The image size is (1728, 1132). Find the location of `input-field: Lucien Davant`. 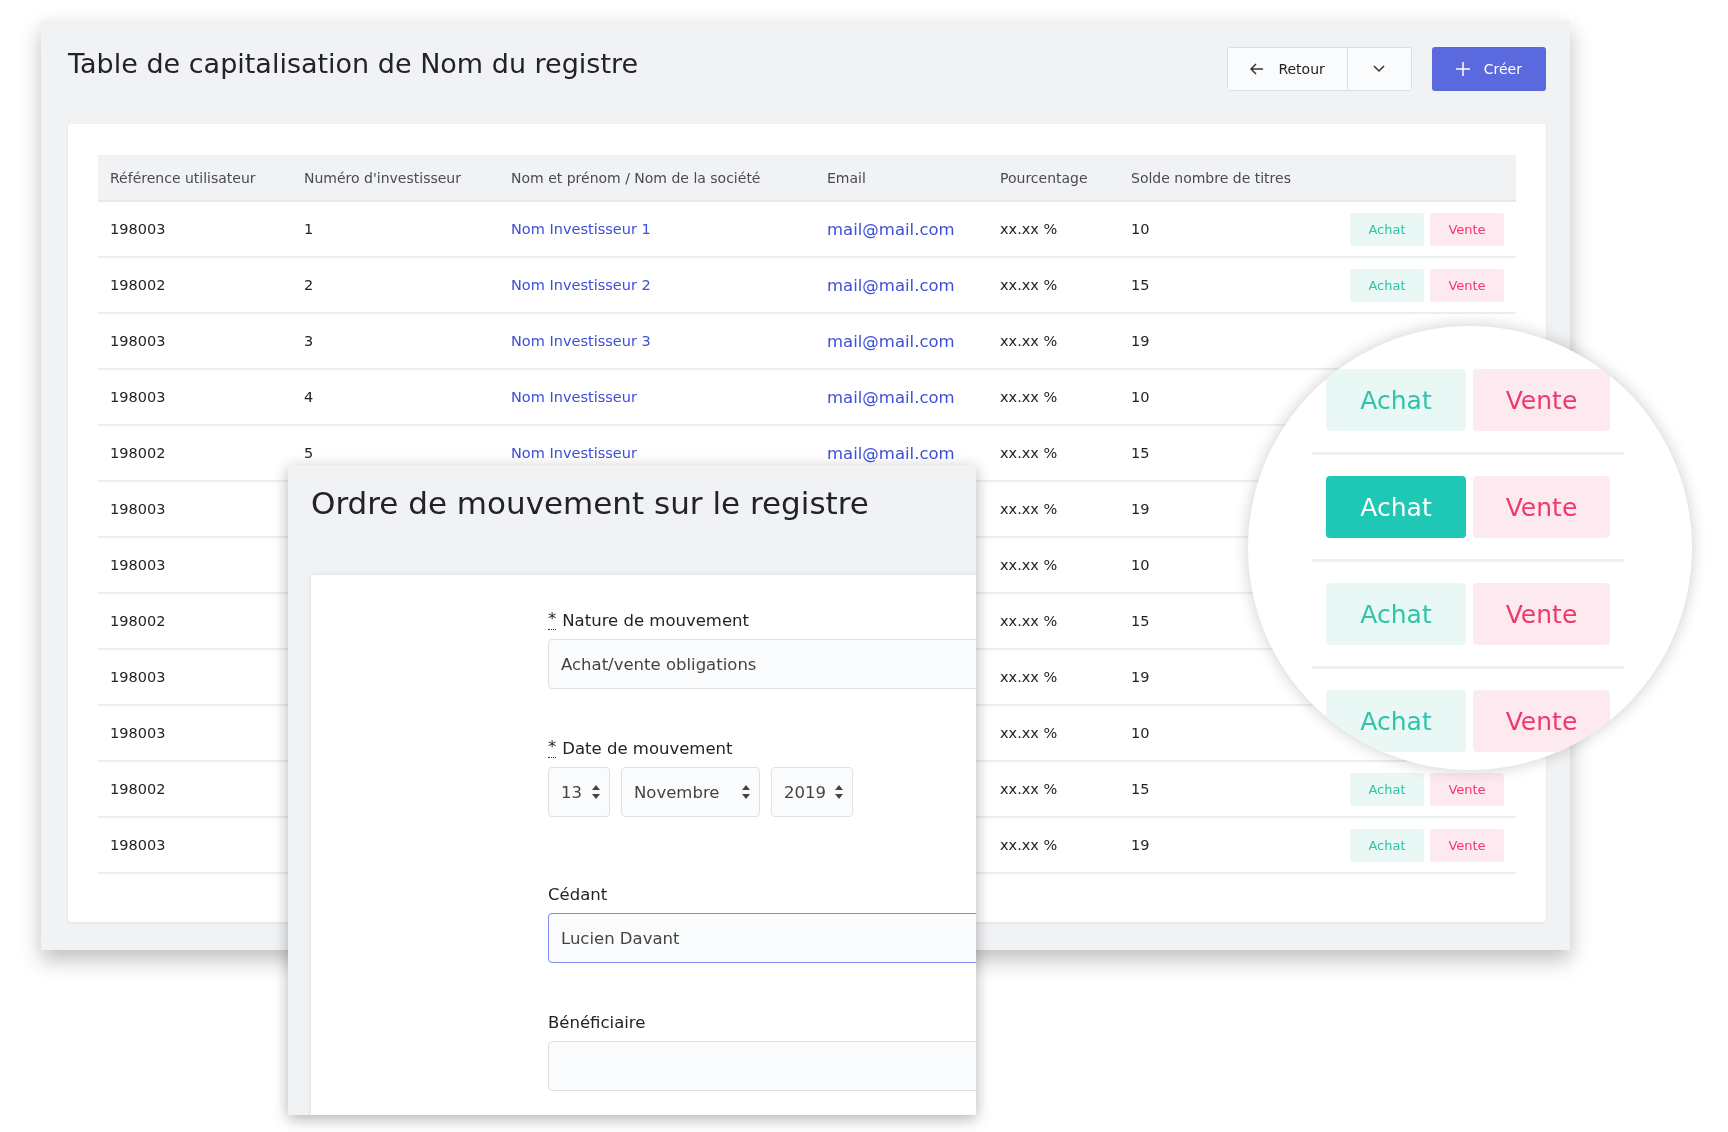

input-field: Lucien Davant is located at coordinates (762, 938).